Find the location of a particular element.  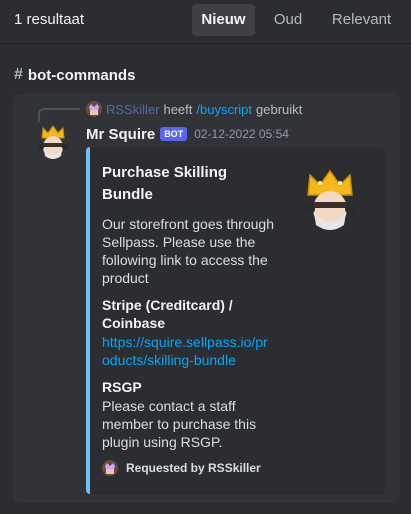

embed-thumbnail is located at coordinates (330, 201).